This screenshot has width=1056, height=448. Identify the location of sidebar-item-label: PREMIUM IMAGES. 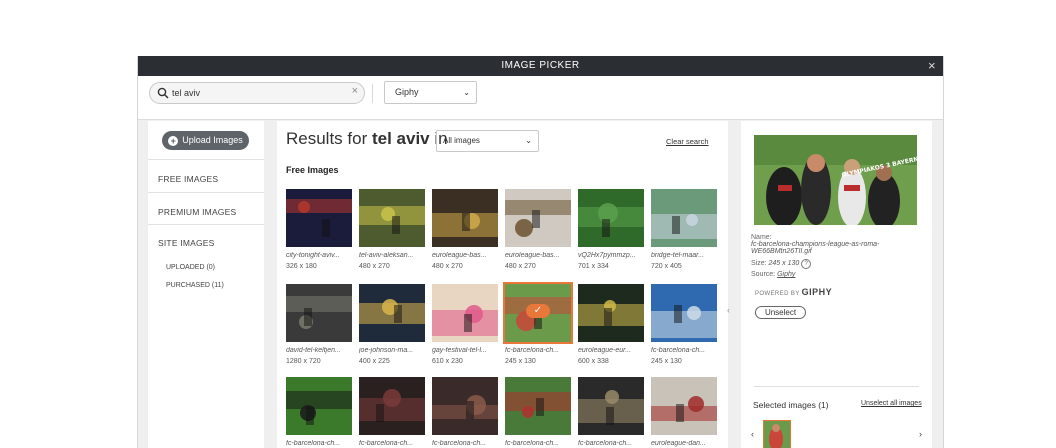
(197, 212).